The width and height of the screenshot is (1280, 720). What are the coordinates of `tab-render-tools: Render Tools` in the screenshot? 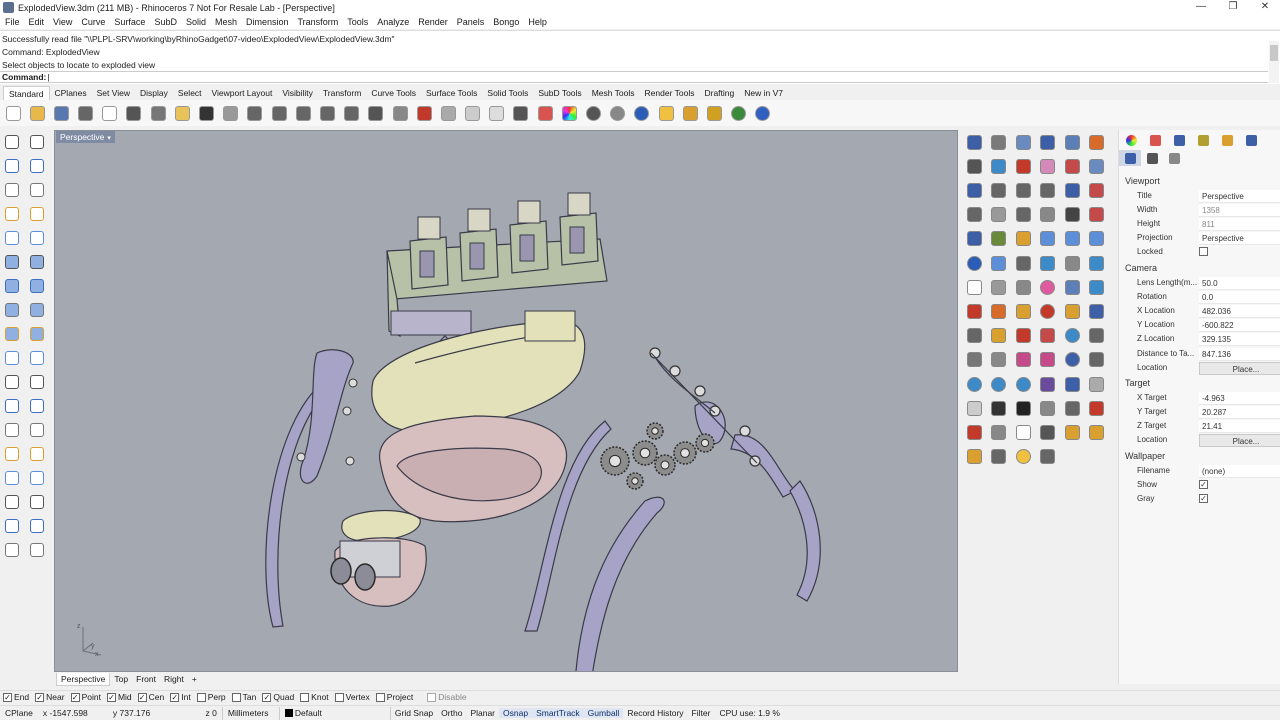 It's located at (670, 93).